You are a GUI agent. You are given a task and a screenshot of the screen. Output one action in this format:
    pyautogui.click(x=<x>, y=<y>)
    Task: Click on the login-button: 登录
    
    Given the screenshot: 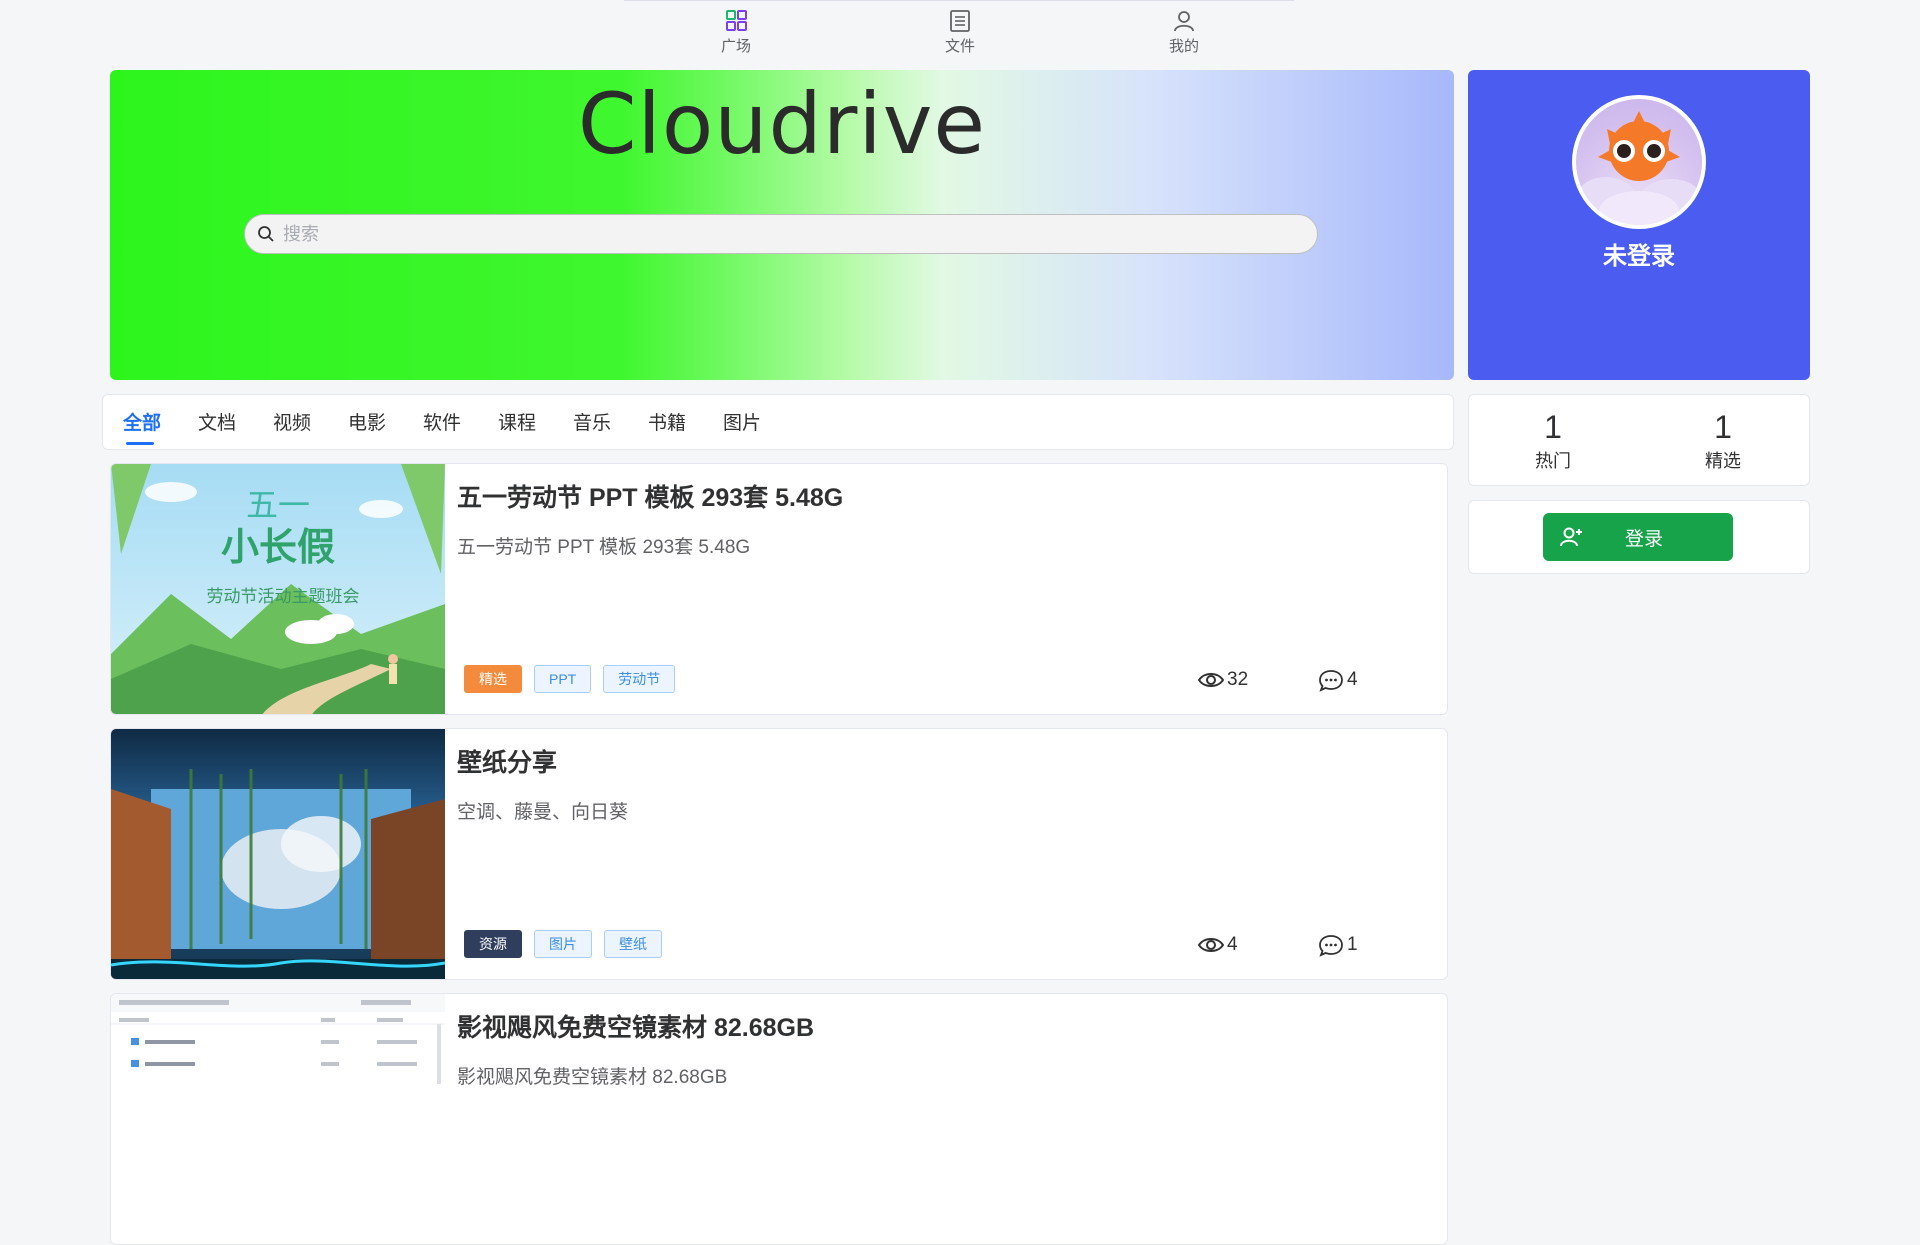 What is the action you would take?
    pyautogui.click(x=1638, y=537)
    